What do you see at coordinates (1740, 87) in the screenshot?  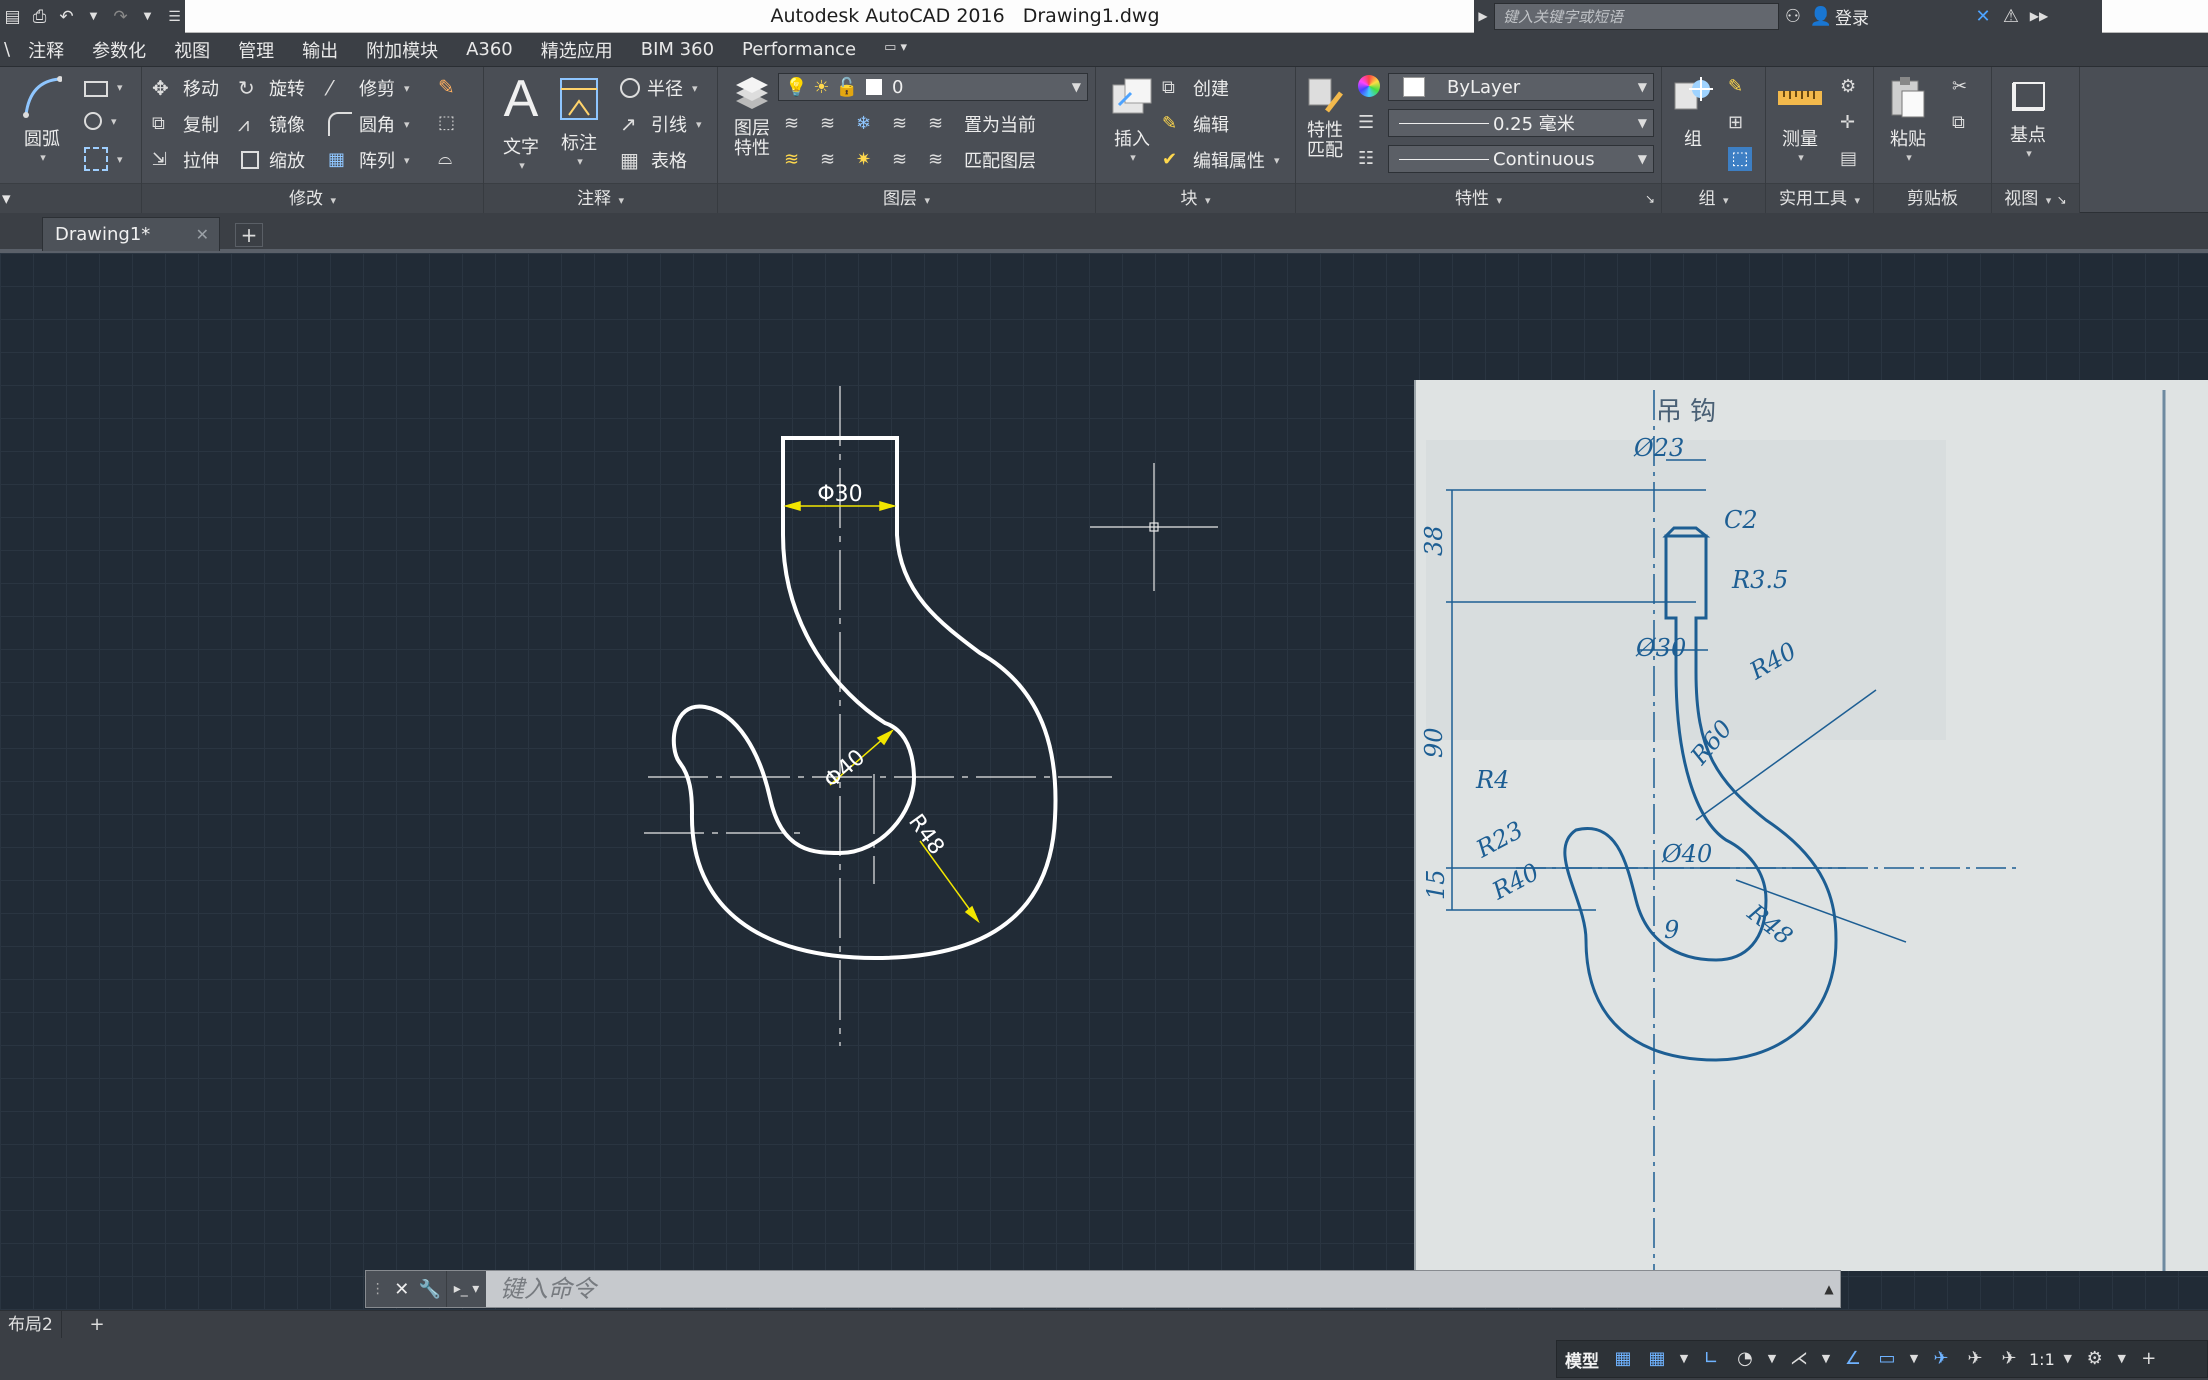 I see `ungroup-button: ✎` at bounding box center [1740, 87].